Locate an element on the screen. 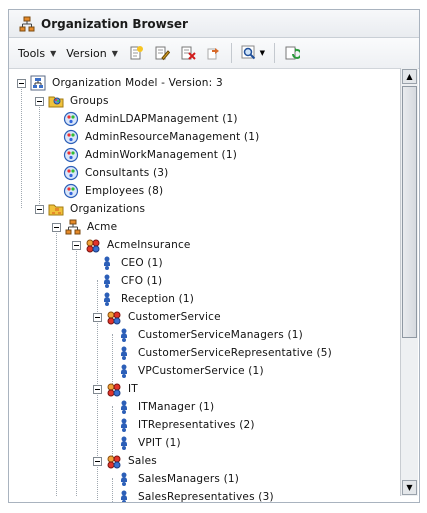 The image size is (427, 513). edit-icon is located at coordinates (162, 53).